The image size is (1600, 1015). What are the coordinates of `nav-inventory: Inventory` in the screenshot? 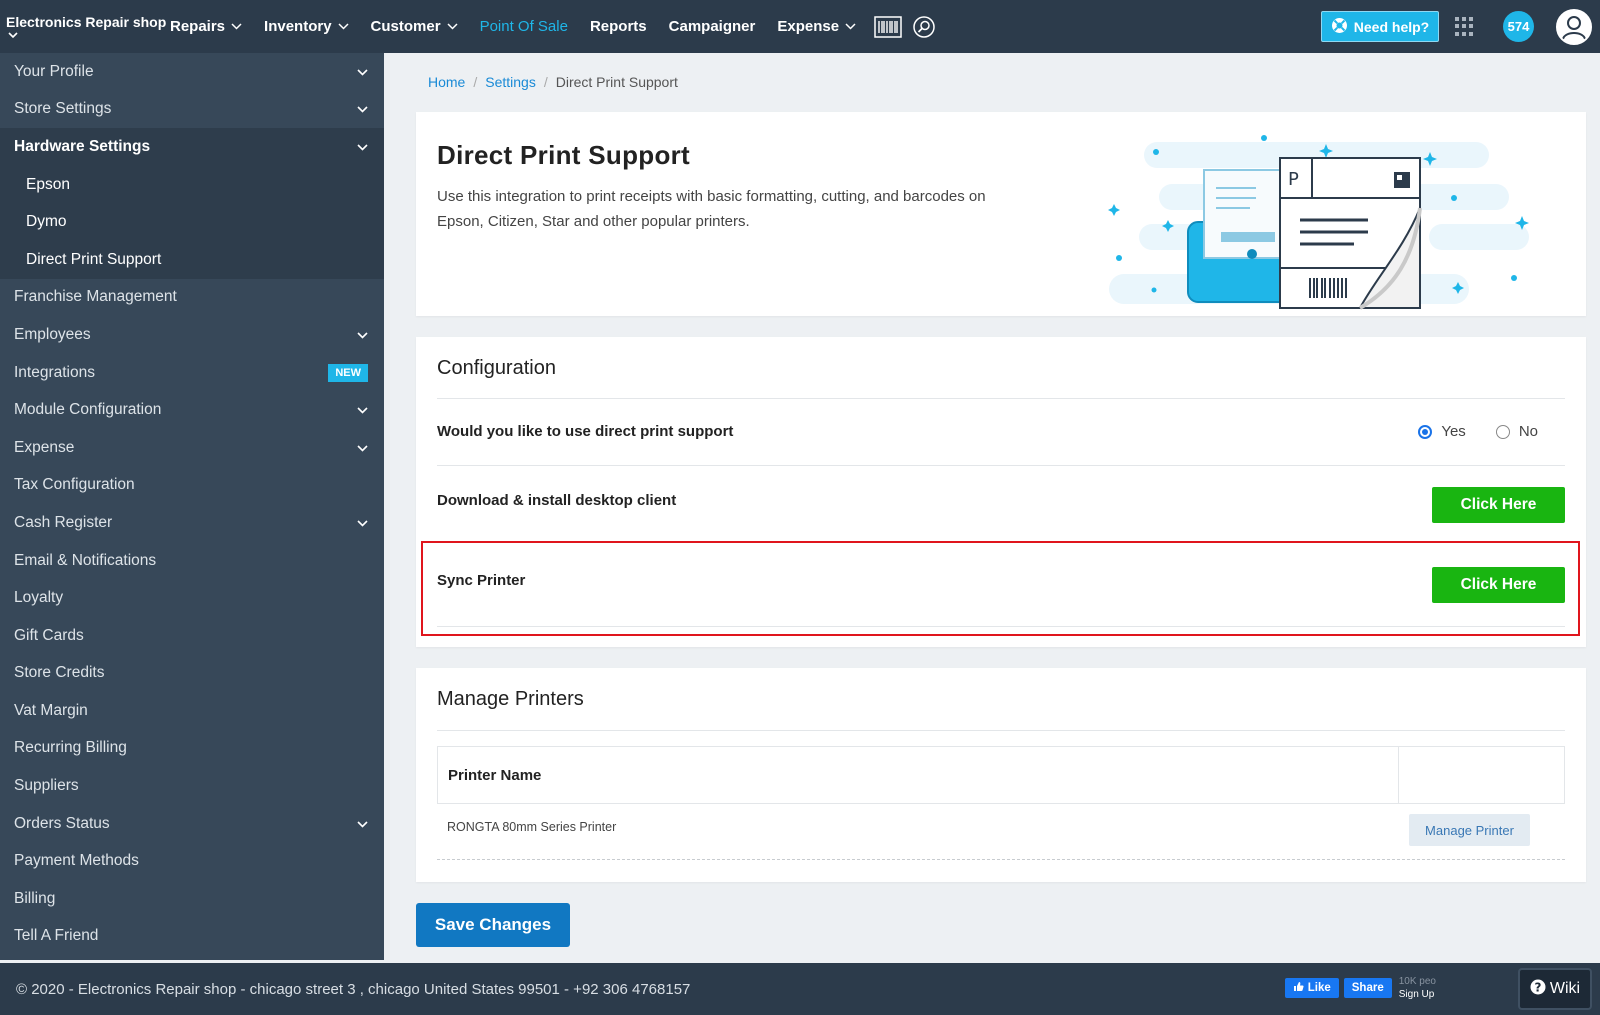 It's located at (306, 26).